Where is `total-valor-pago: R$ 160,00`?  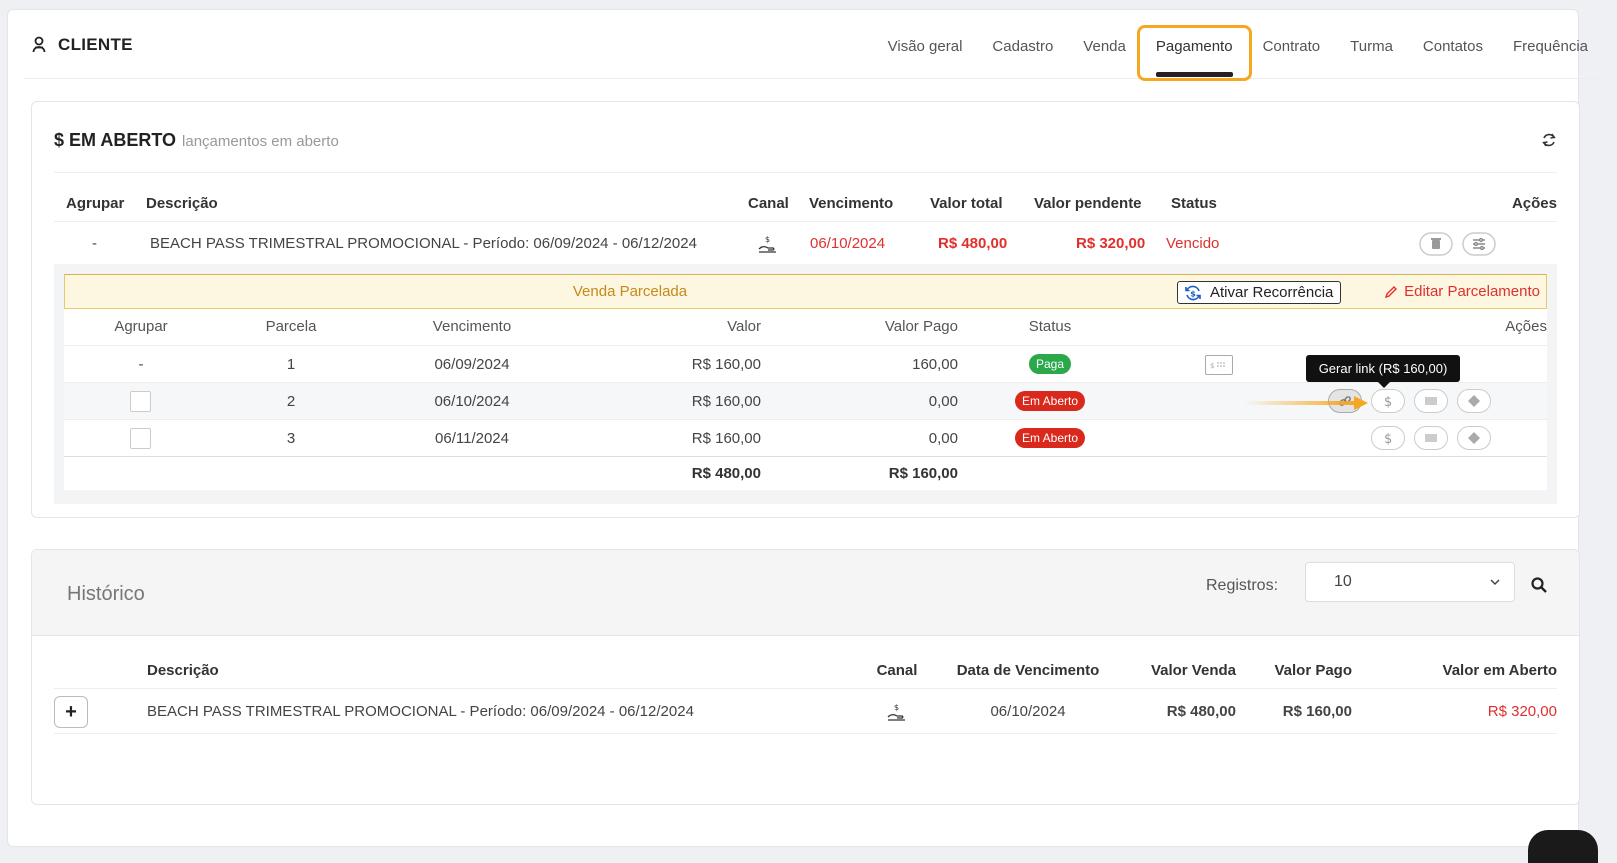
total-valor-pago: R$ 160,00 is located at coordinates (923, 473).